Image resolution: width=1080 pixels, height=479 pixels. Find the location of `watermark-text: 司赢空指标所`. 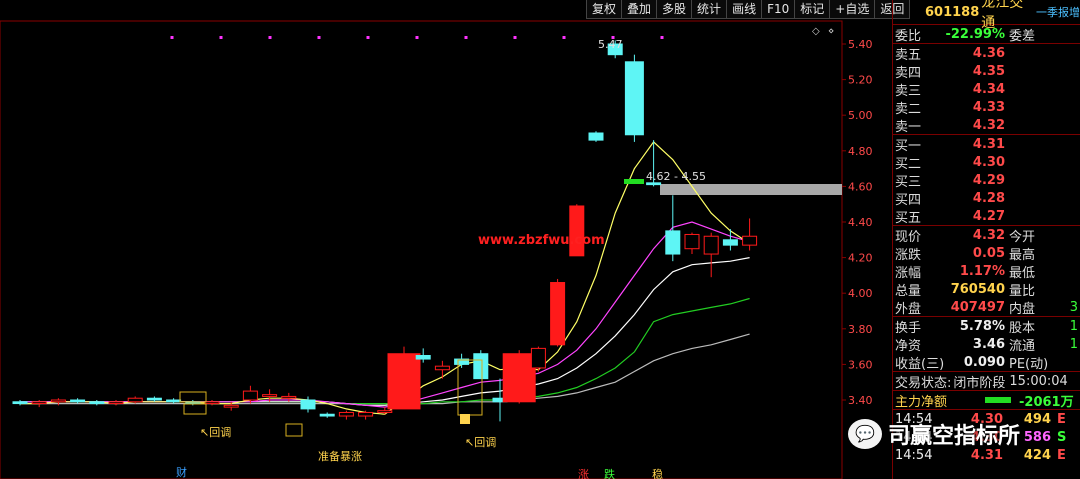

watermark-text: 司赢空指标所 is located at coordinates (954, 436).